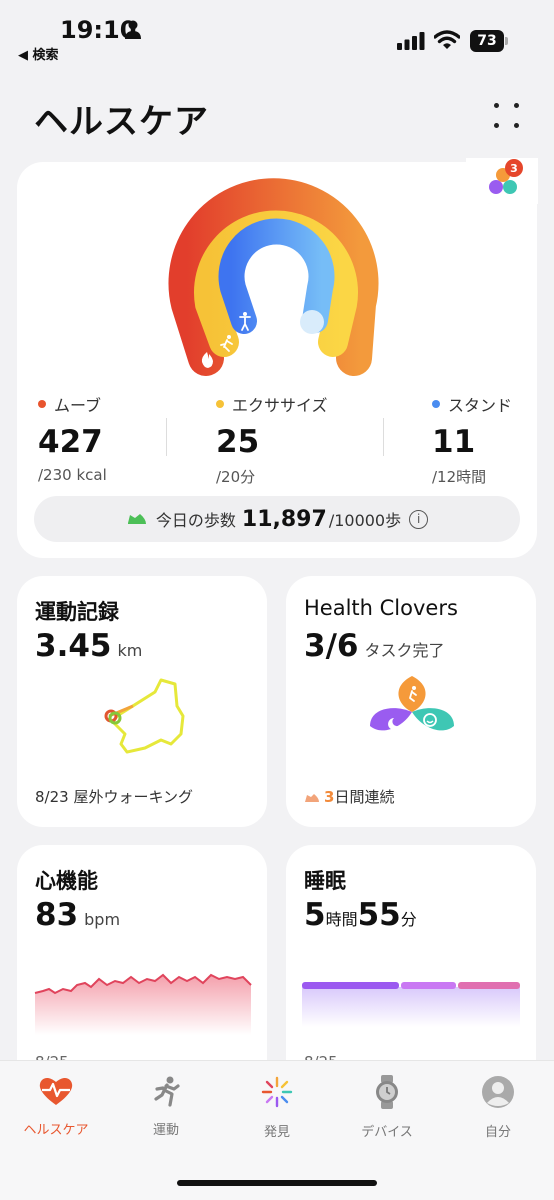  Describe the element at coordinates (379, 915) in the screenshot. I see `sleep-minutes: 55` at that location.